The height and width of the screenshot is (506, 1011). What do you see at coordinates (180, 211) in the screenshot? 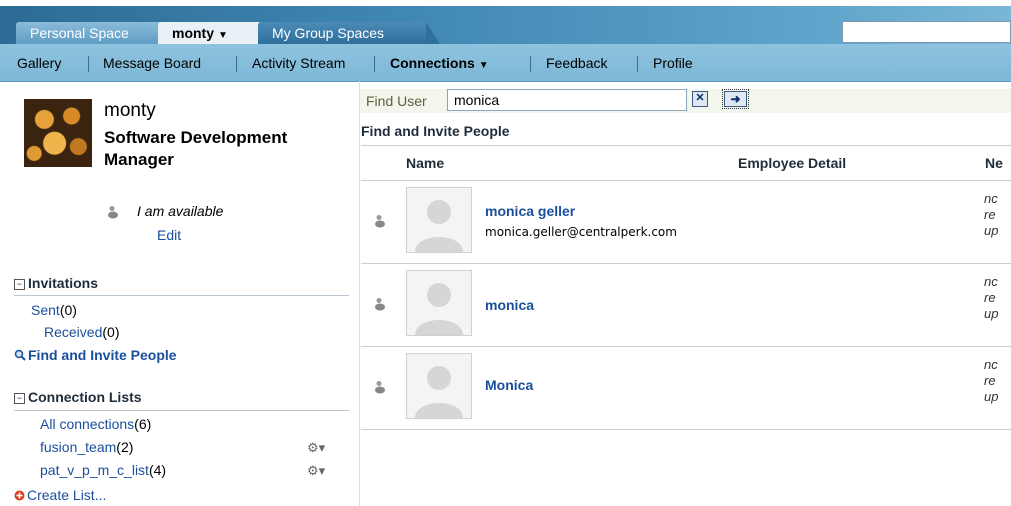
I see `status-text: I am available` at bounding box center [180, 211].